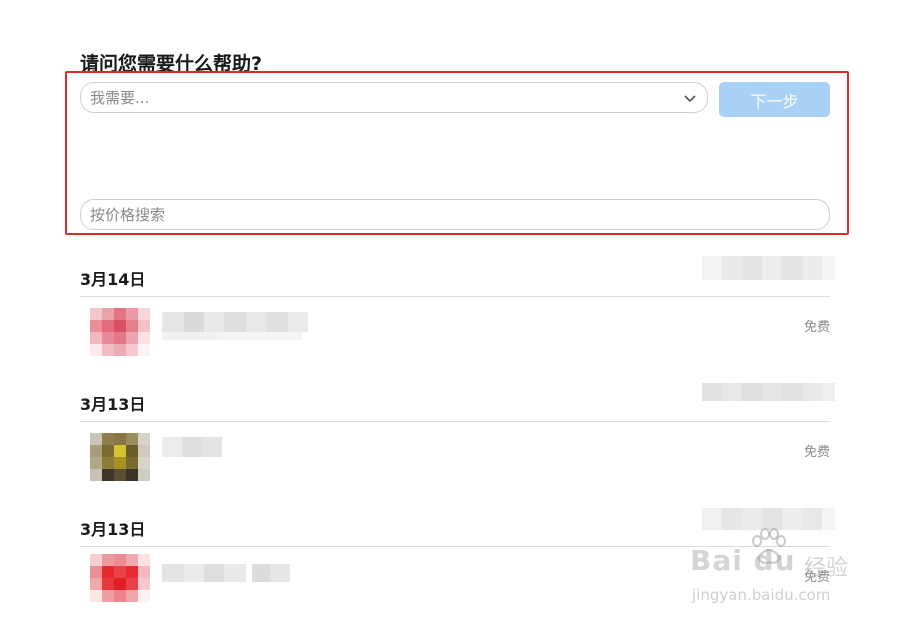 Image resolution: width=902 pixels, height=627 pixels. What do you see at coordinates (457, 311) in the screenshot?
I see `date-group: 3月14日 免费` at bounding box center [457, 311].